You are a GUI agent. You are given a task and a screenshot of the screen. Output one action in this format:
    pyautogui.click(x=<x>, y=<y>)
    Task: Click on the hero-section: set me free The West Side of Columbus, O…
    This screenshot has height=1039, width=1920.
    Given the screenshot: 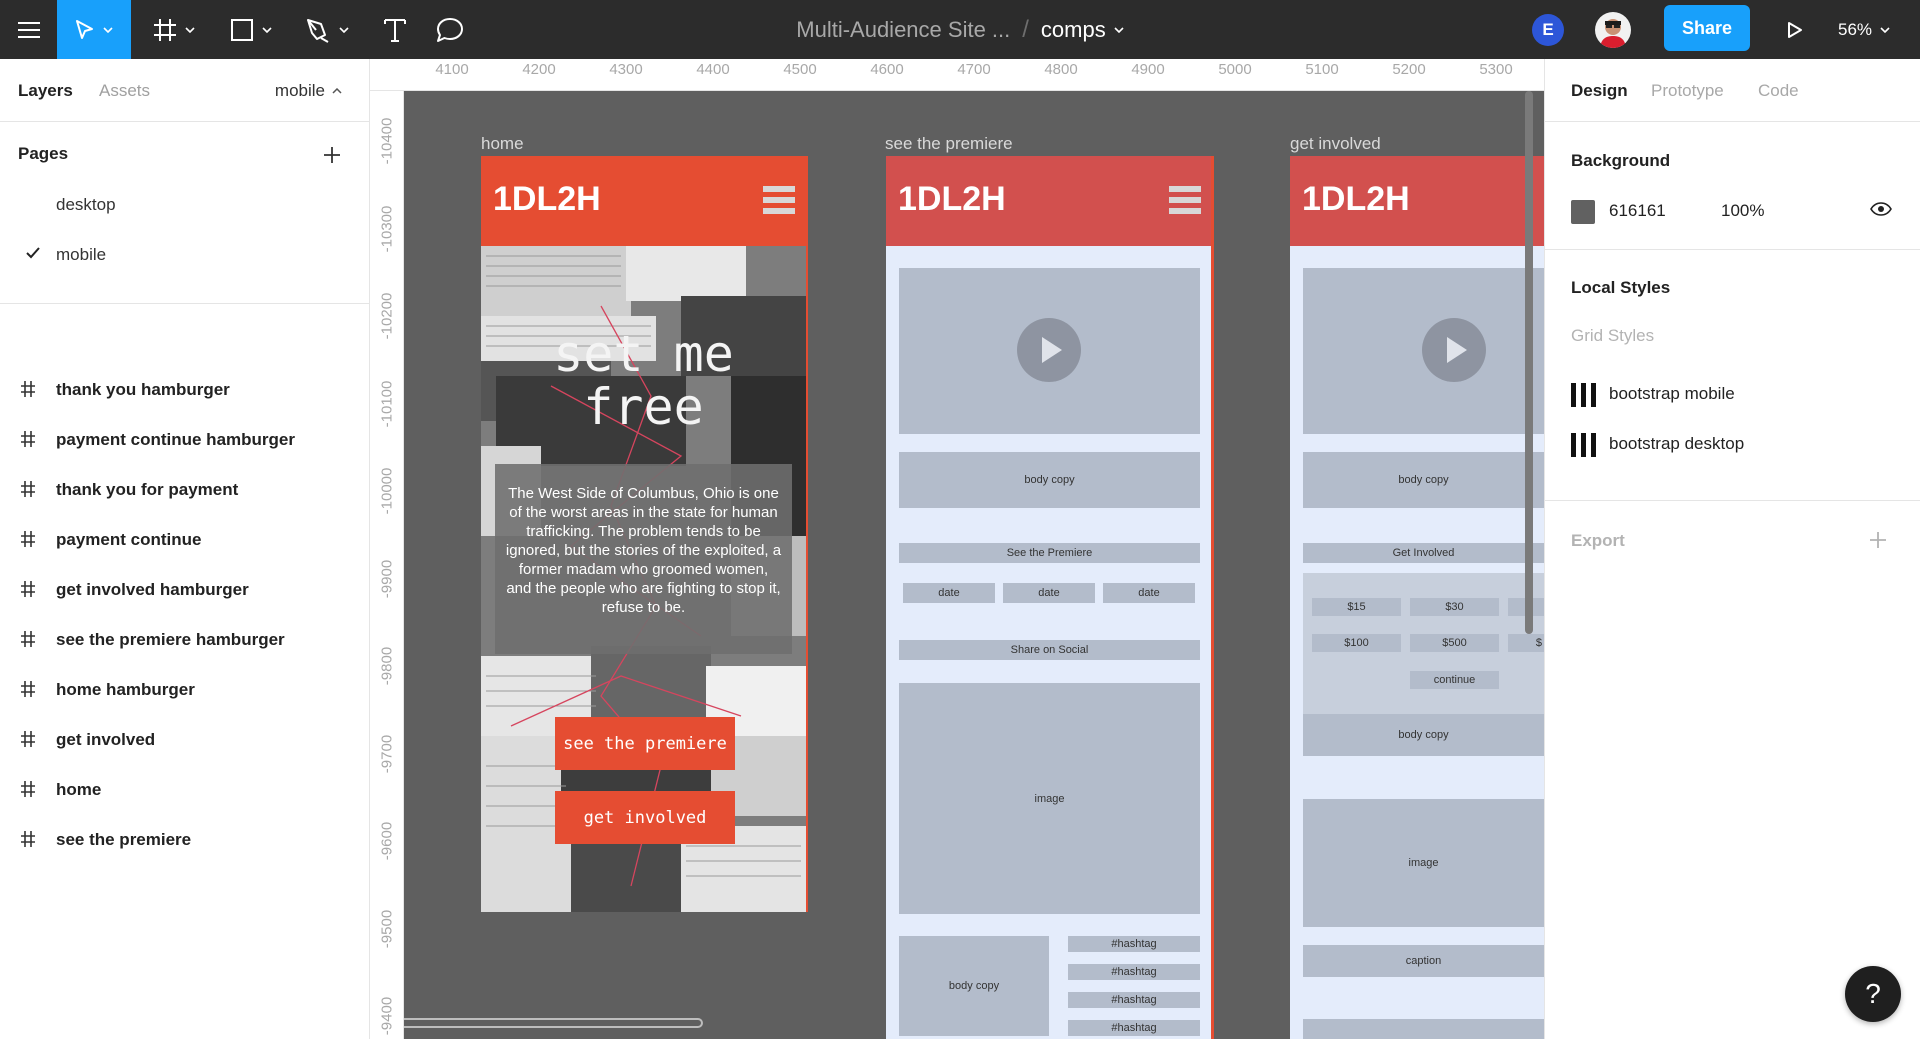 What is the action you would take?
    pyautogui.click(x=643, y=579)
    